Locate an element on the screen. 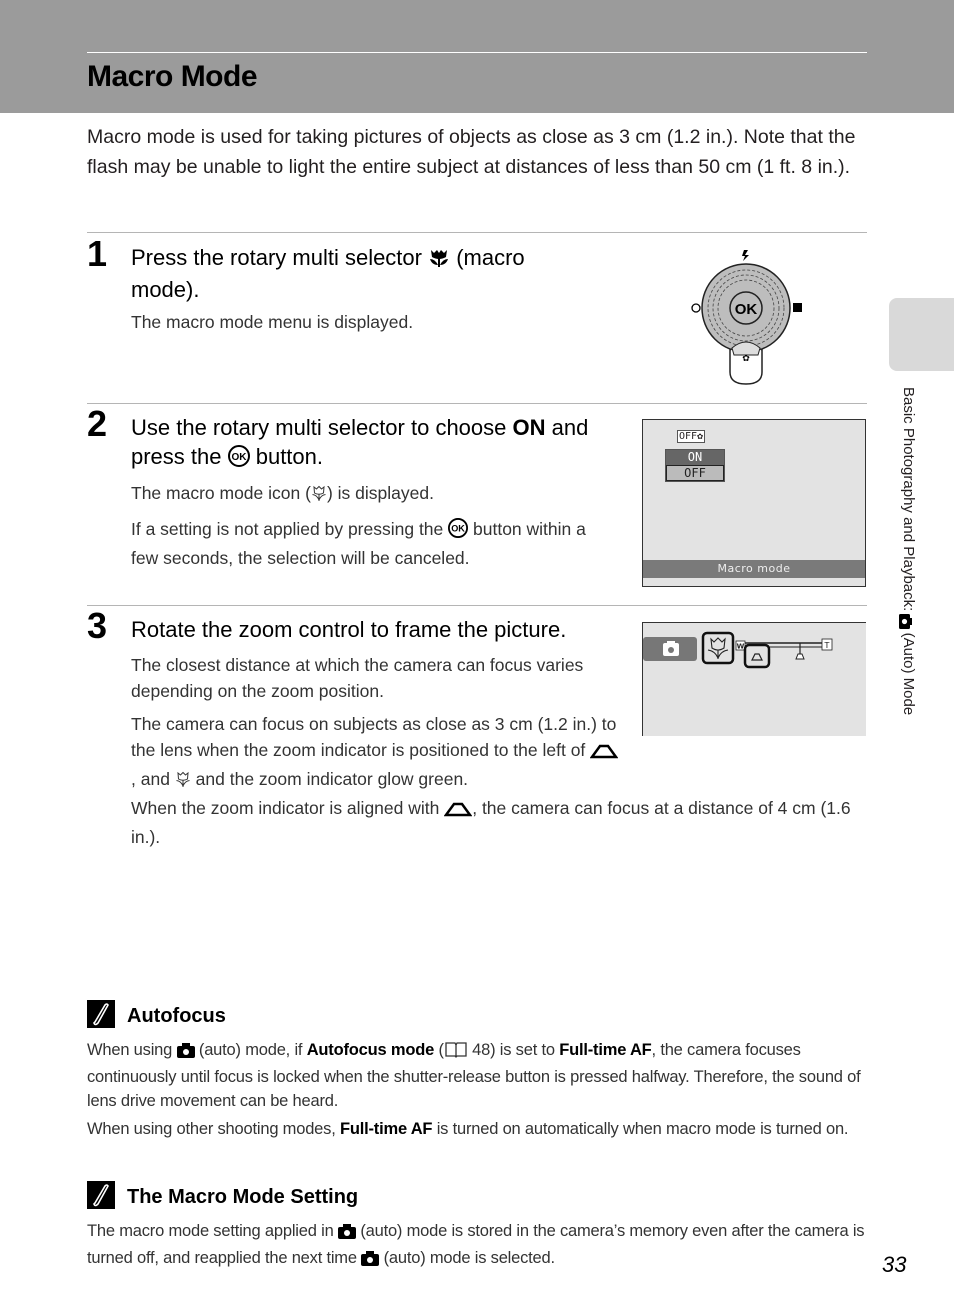 This screenshot has width=954, height=1314. note-title: Autofocus is located at coordinates (176, 1015).